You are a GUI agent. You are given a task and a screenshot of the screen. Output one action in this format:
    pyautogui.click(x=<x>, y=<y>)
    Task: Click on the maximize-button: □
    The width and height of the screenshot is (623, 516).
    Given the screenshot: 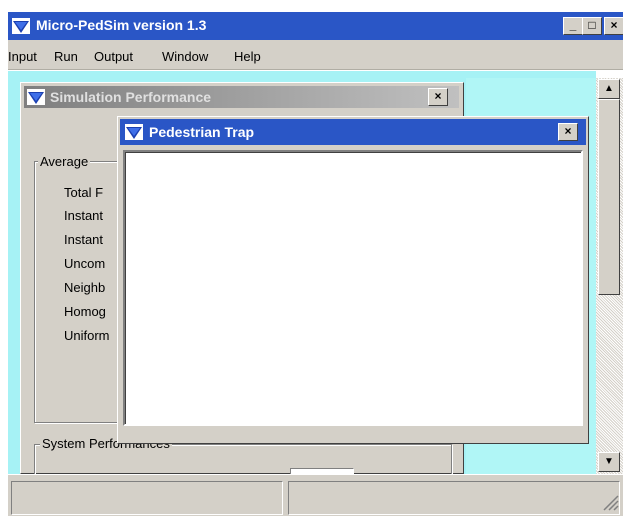 What is the action you would take?
    pyautogui.click(x=592, y=26)
    